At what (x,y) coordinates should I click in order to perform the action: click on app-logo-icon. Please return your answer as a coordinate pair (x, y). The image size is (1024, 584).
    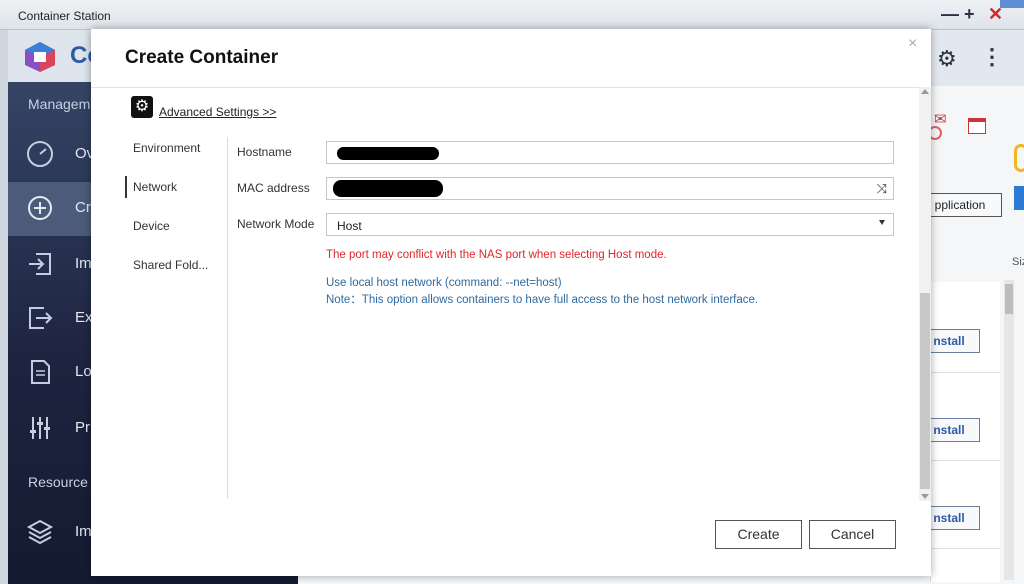
    Looking at the image, I should click on (1019, 158).